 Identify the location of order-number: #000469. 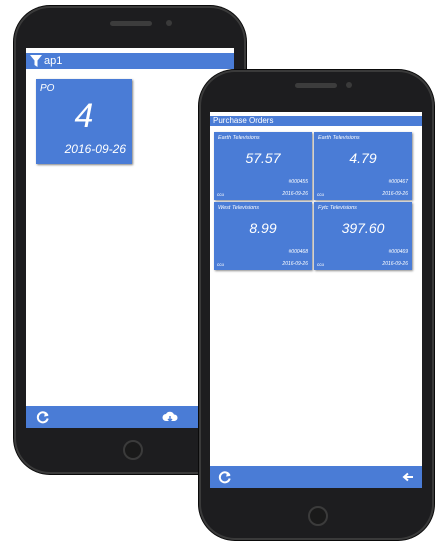
(398, 252).